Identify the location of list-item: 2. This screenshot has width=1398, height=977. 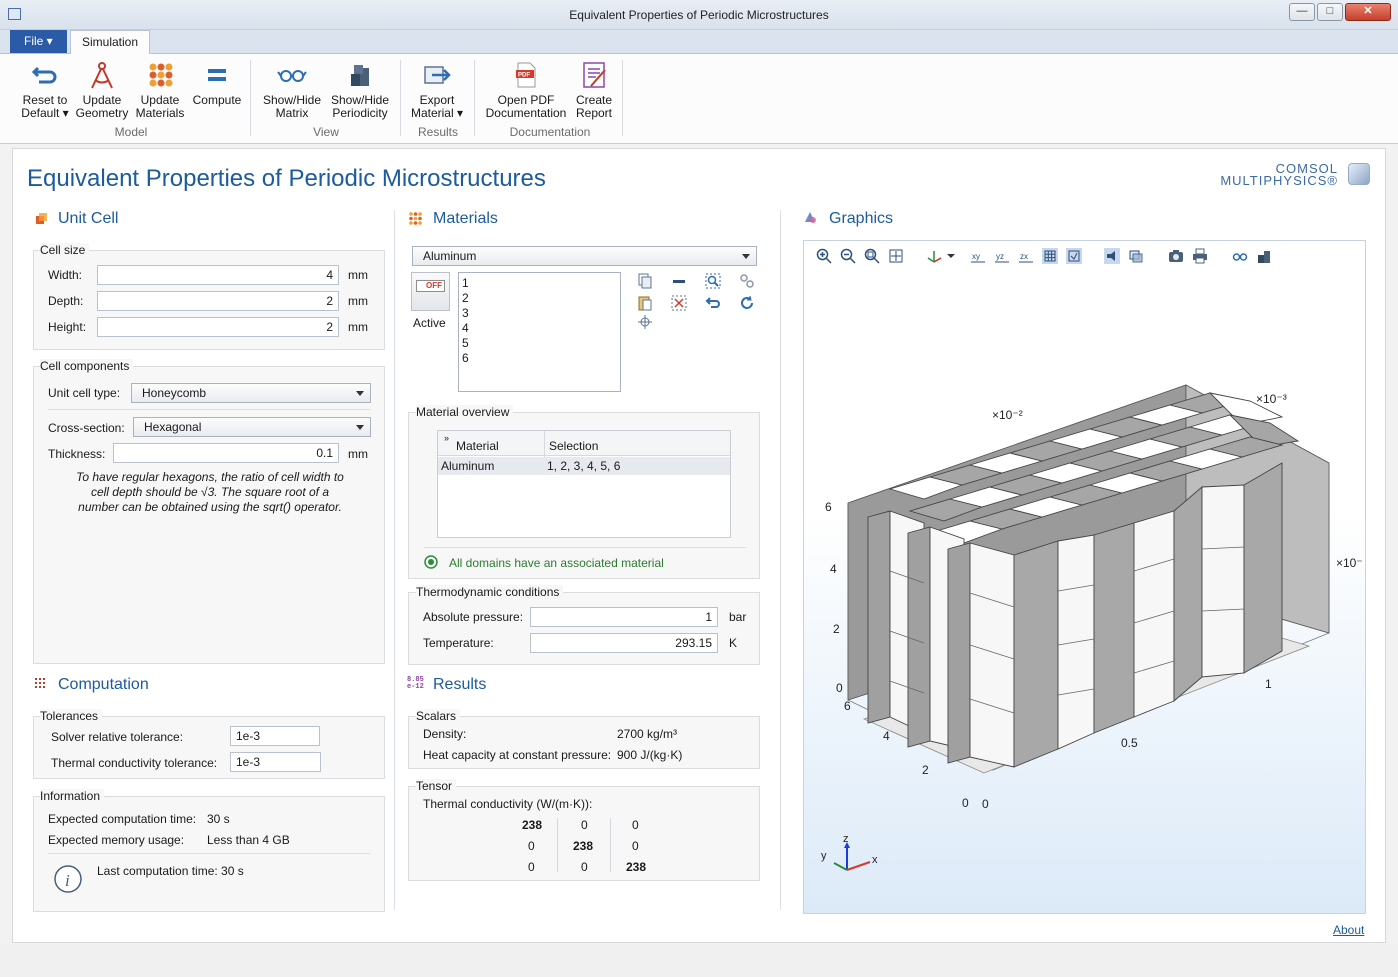
(539, 298).